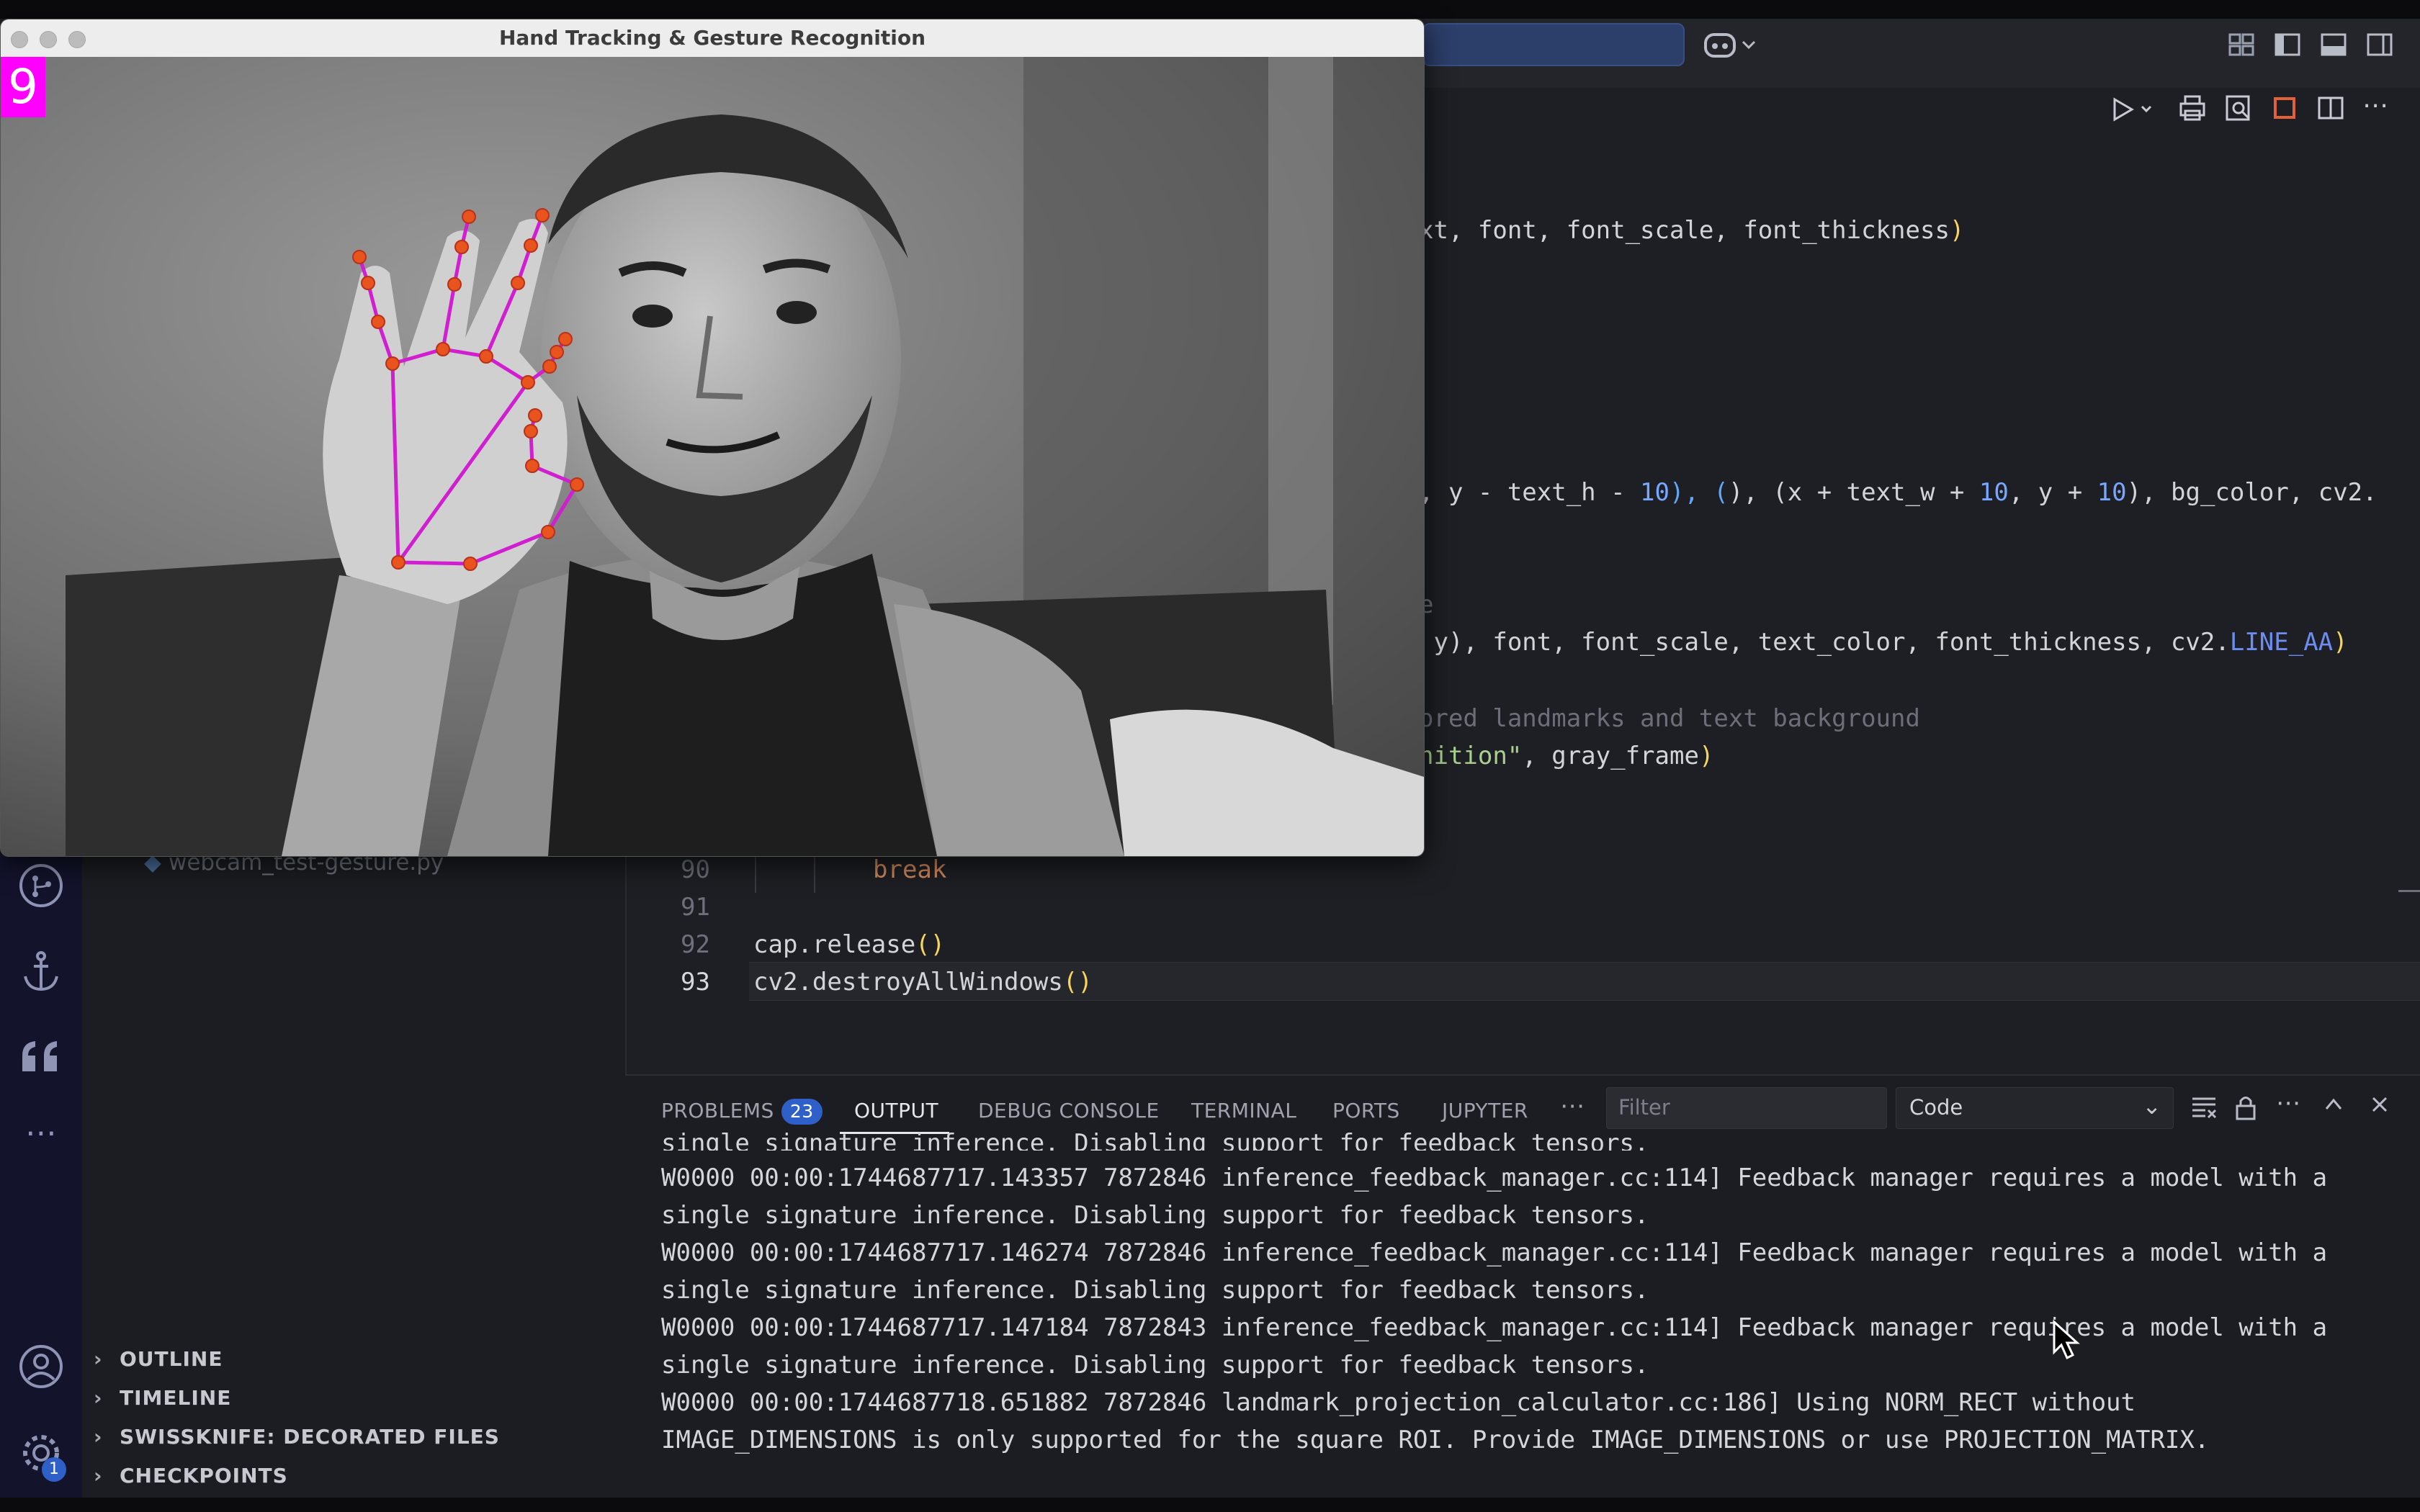 This screenshot has width=2420, height=1512. Describe the element at coordinates (2192, 109) in the screenshot. I see `print-icon` at that location.